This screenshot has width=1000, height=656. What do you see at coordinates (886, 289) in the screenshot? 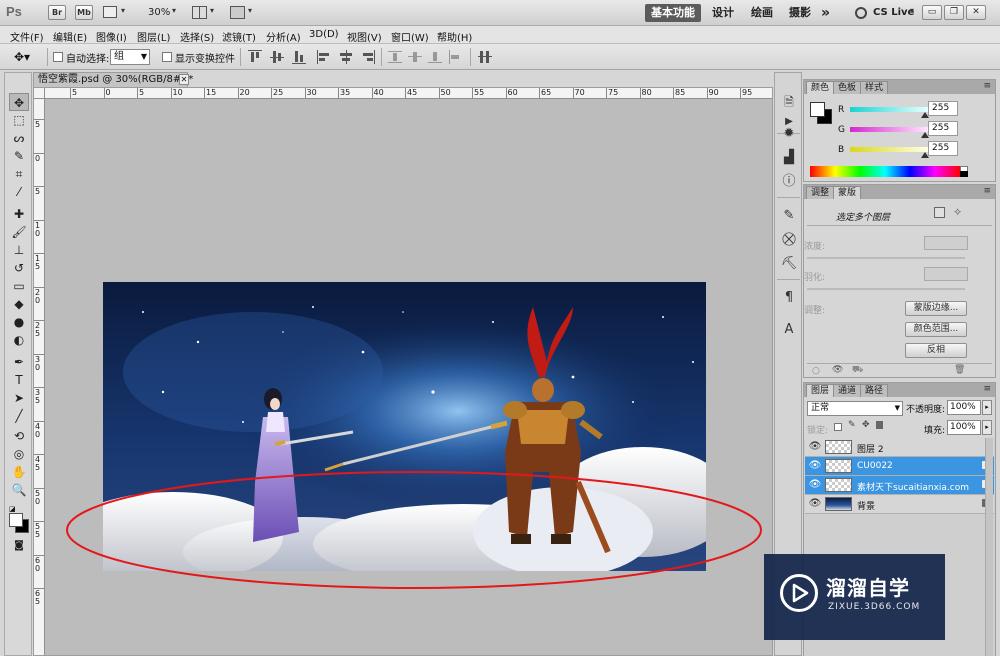
I see `feather-slider` at bounding box center [886, 289].